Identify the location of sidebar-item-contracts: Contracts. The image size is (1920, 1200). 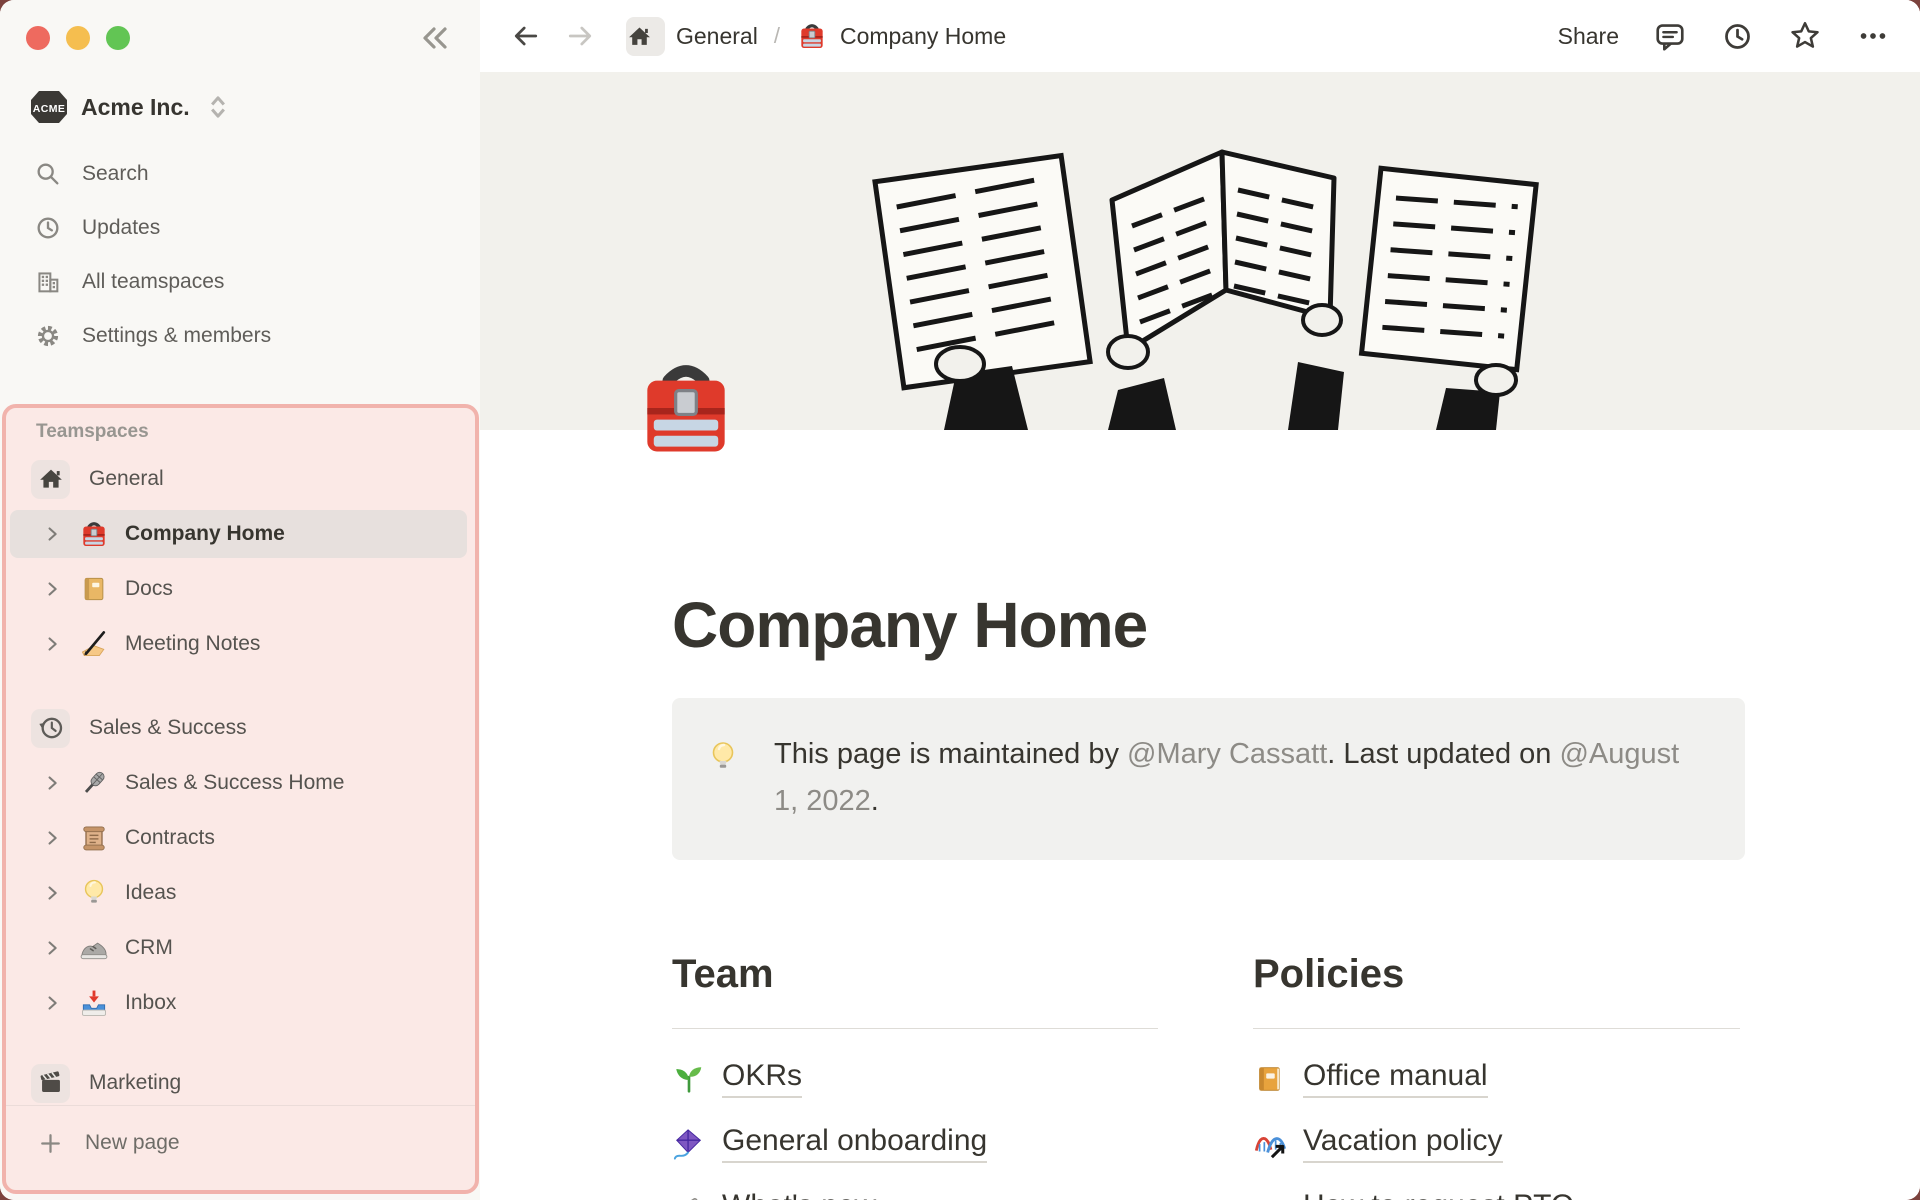
(238, 838).